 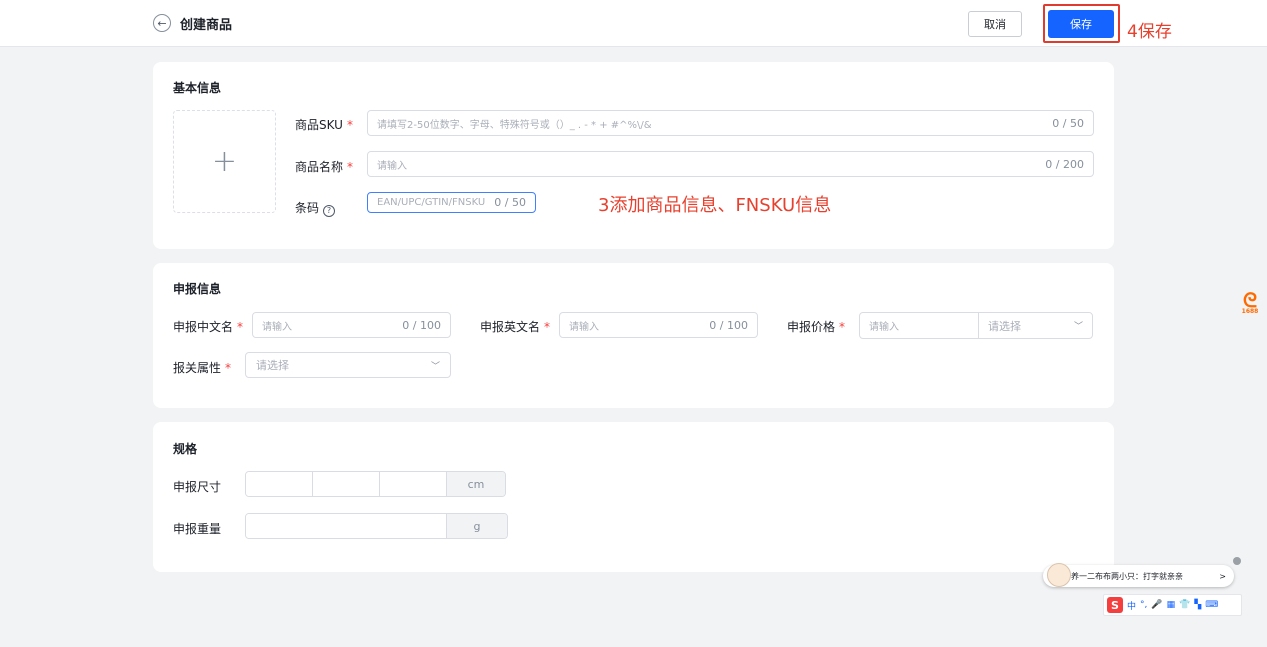 I want to click on price-input-group: 请输入 请选择 ﹀, so click(x=976, y=325).